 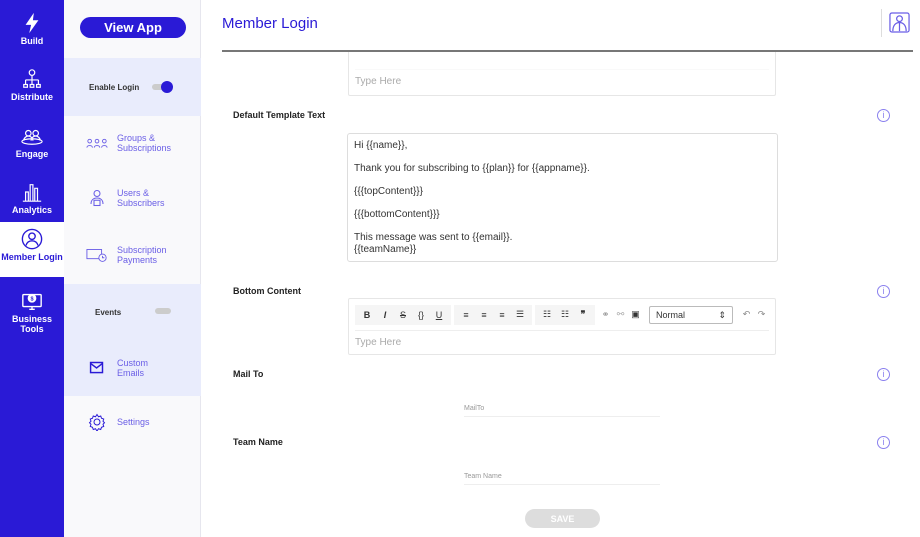 I want to click on numbered-list-button: ☷, so click(x=565, y=314).